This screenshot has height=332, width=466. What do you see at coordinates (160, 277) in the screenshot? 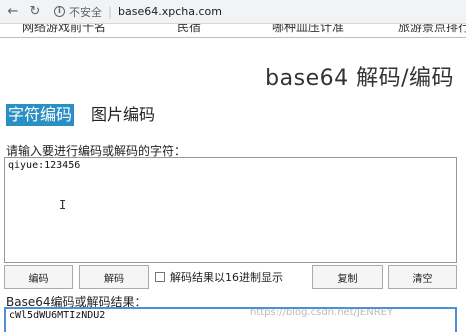
I see `hex-checkbox` at bounding box center [160, 277].